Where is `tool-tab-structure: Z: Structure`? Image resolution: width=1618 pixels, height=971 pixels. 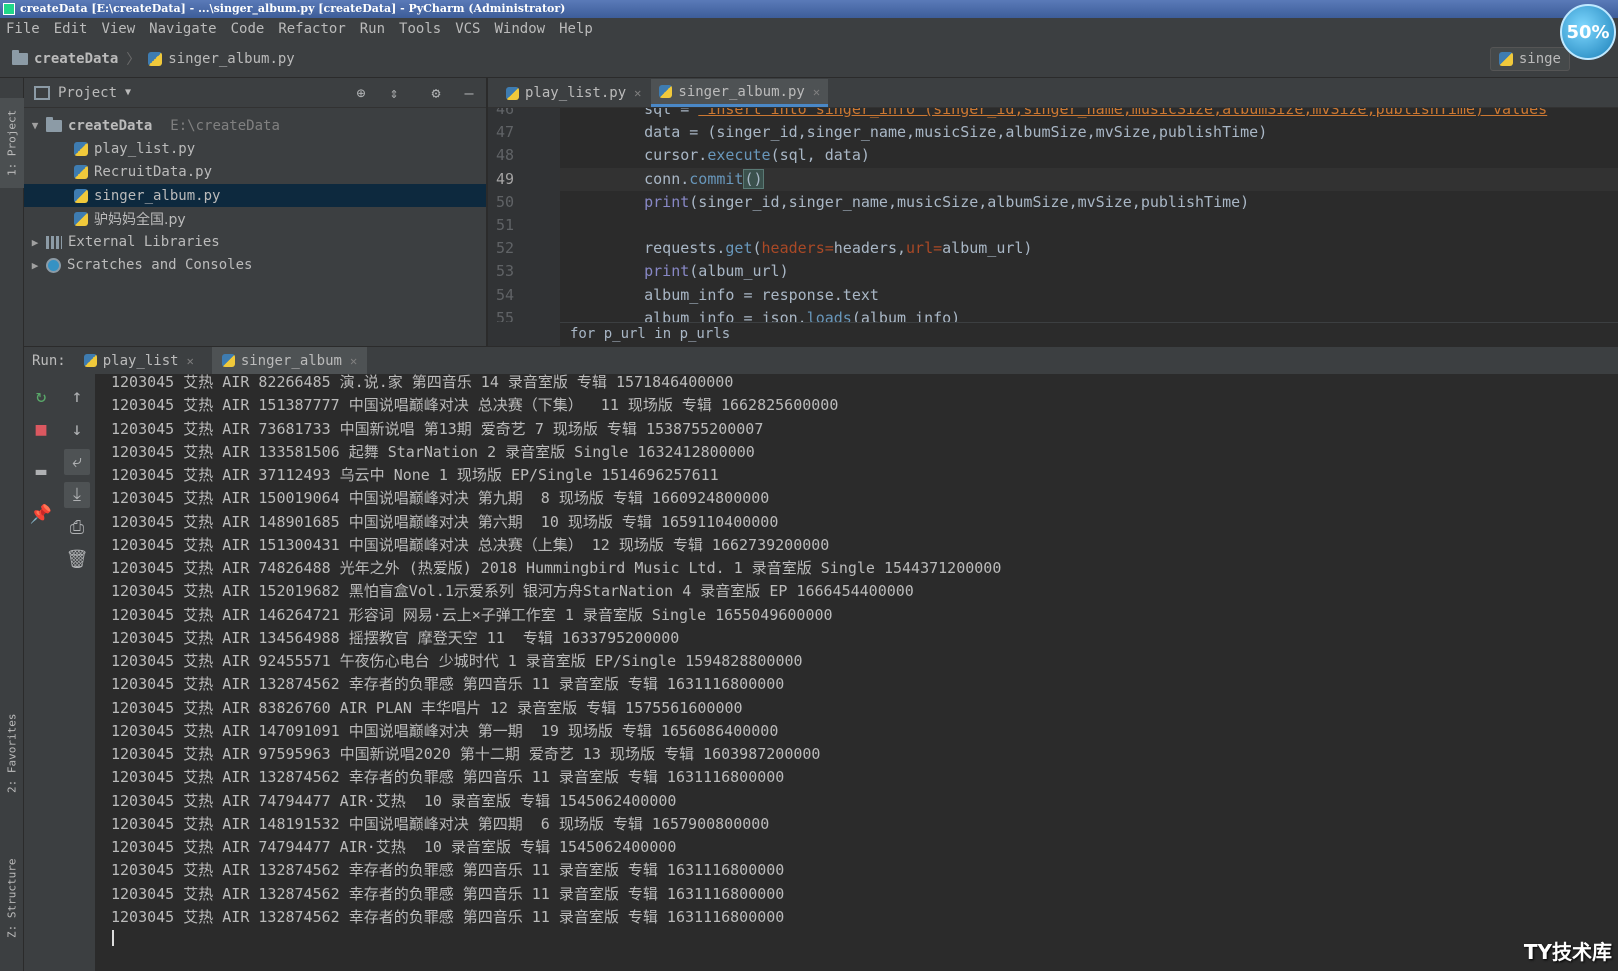 tool-tab-structure: Z: Structure is located at coordinates (12, 898).